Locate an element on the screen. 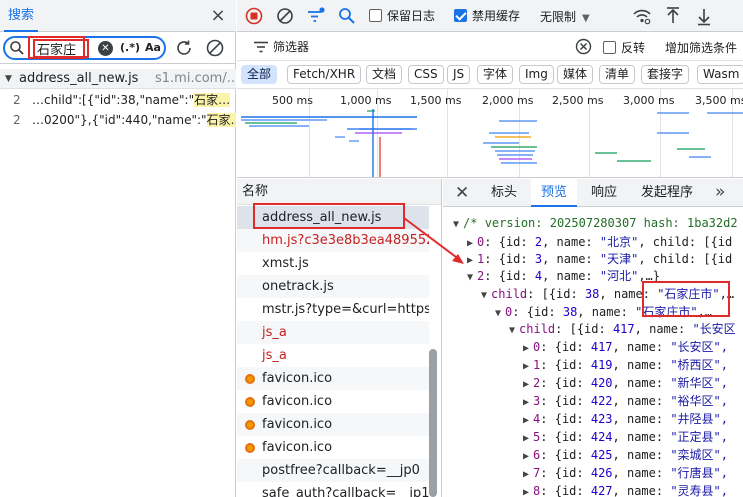 This screenshot has width=743, height=497. type-chip-img: Img is located at coordinates (536, 74).